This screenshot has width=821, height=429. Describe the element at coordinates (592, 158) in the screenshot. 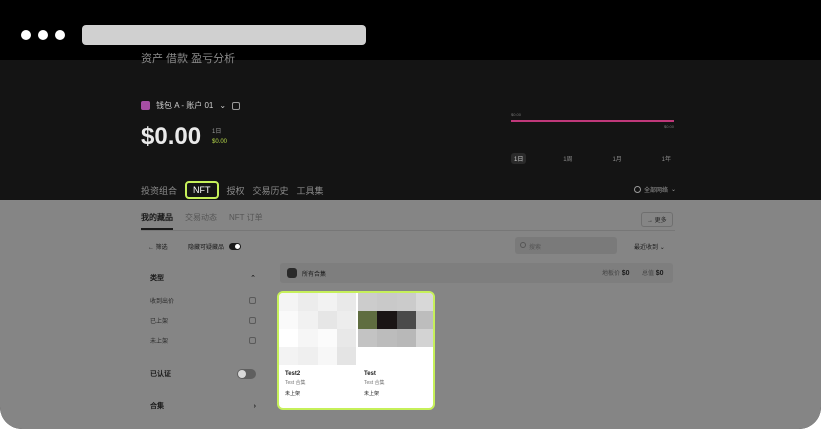

I see `range-selector: 1日 1周 1月 1年` at that location.